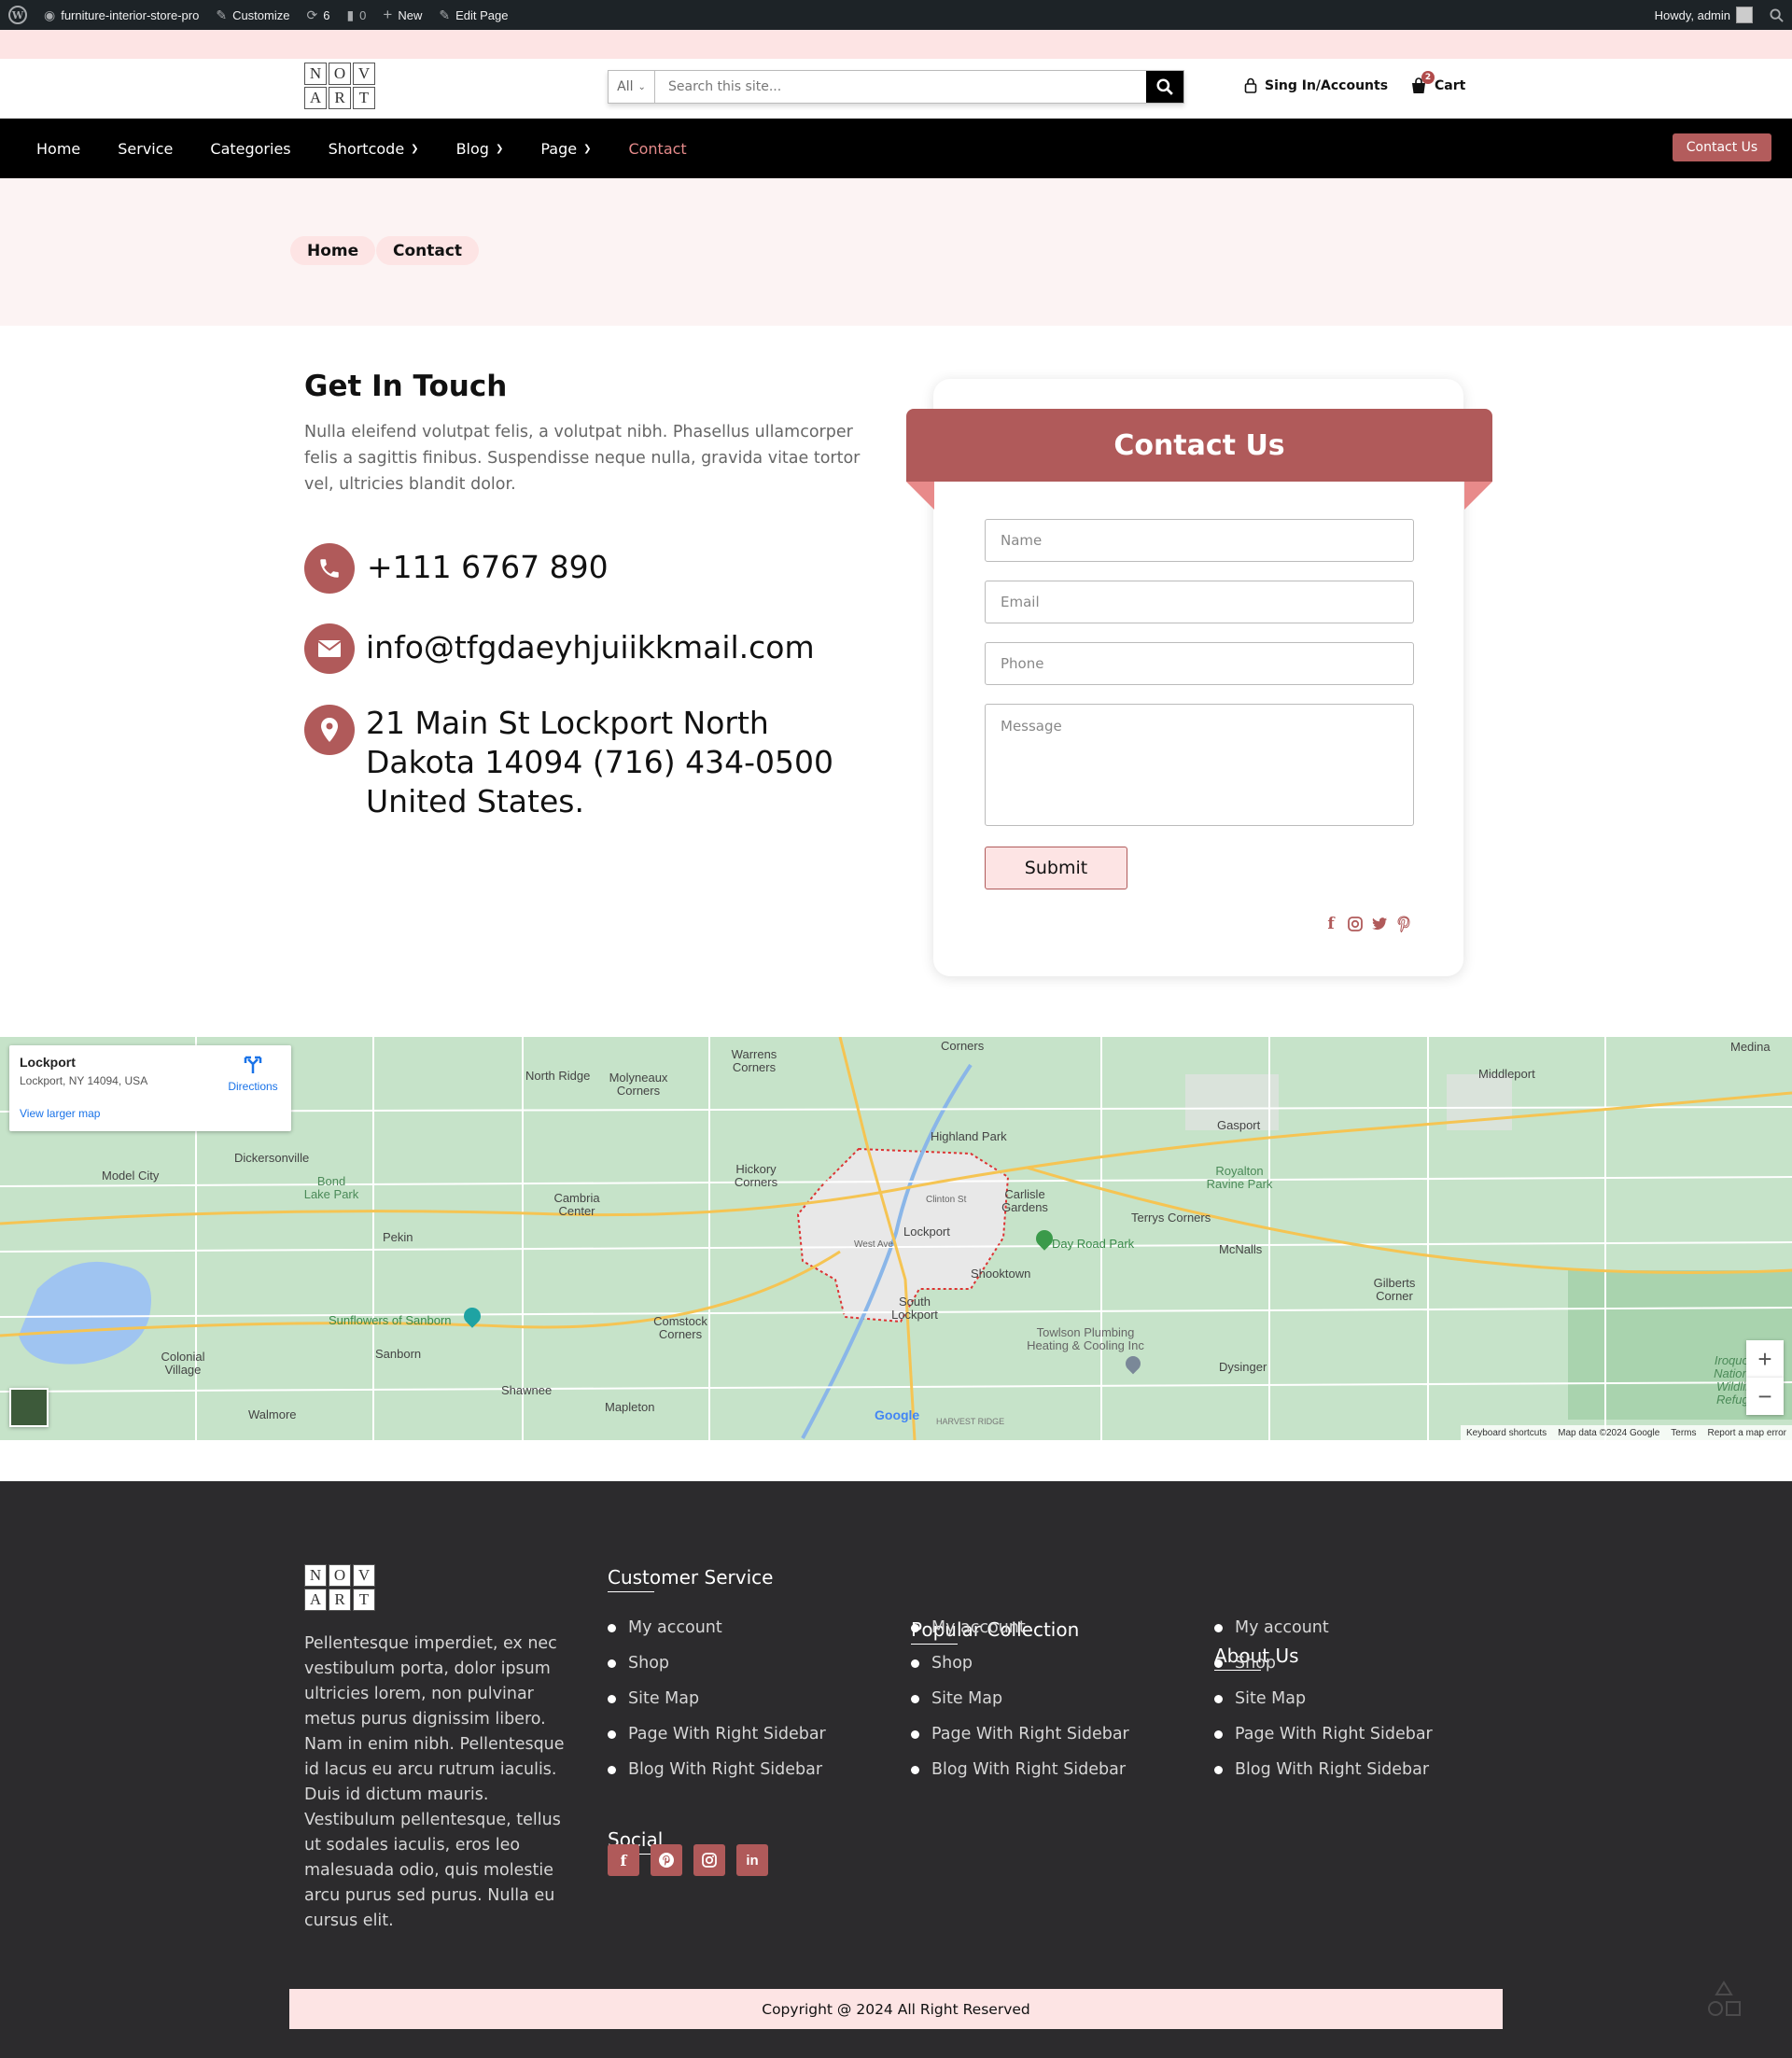  Describe the element at coordinates (388, 14) in the screenshot. I see `plus-icon: +` at that location.